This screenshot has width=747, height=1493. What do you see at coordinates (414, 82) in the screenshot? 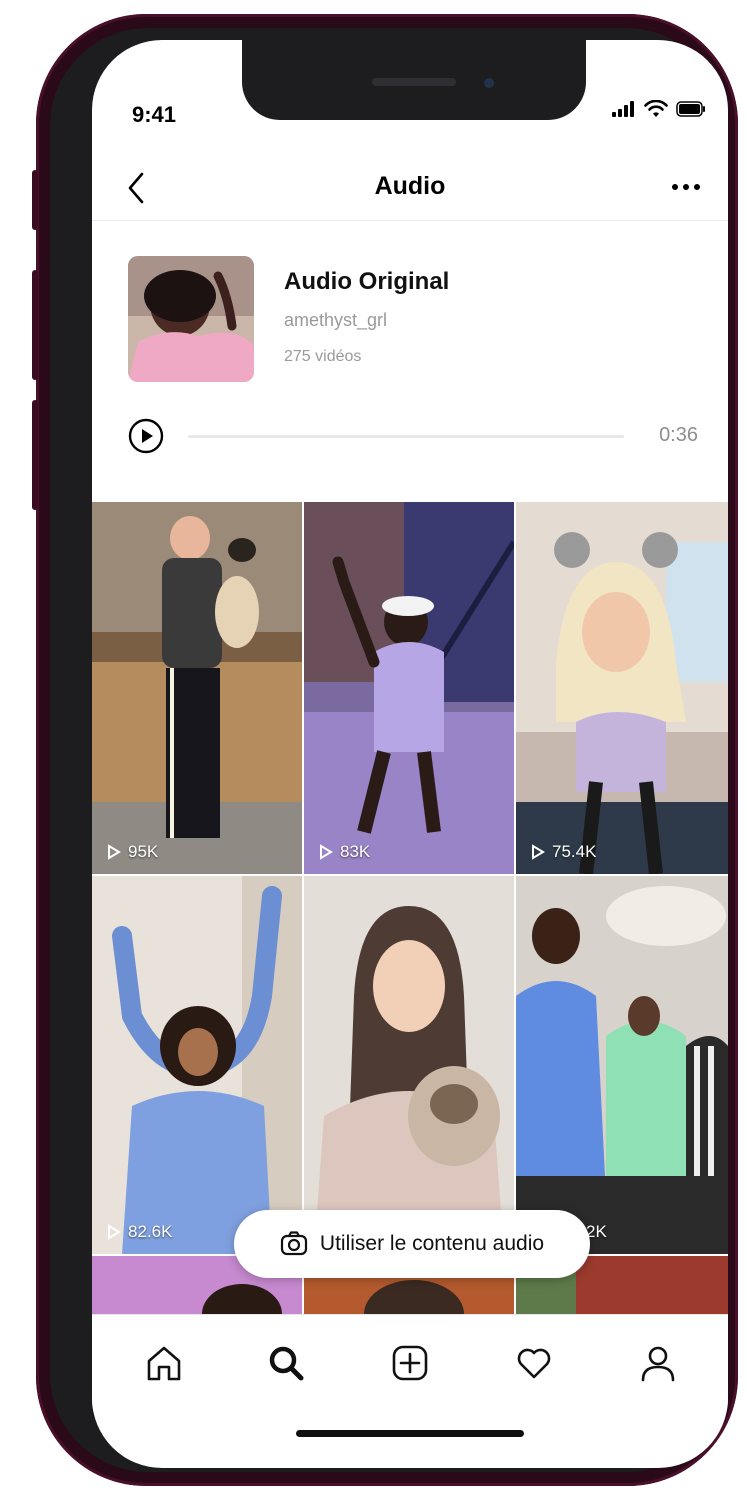
I see `speaker` at bounding box center [414, 82].